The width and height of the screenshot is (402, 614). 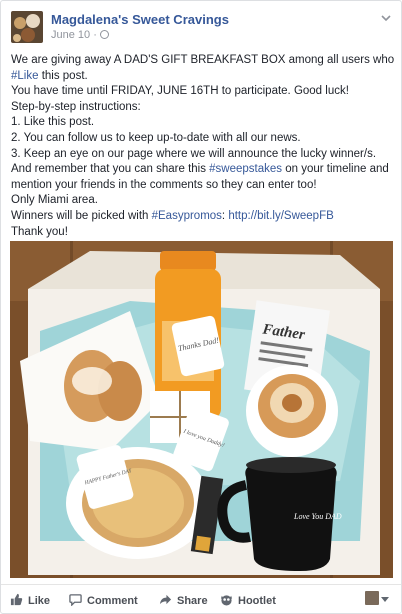 What do you see at coordinates (192, 601) in the screenshot?
I see `share-label: Share` at bounding box center [192, 601].